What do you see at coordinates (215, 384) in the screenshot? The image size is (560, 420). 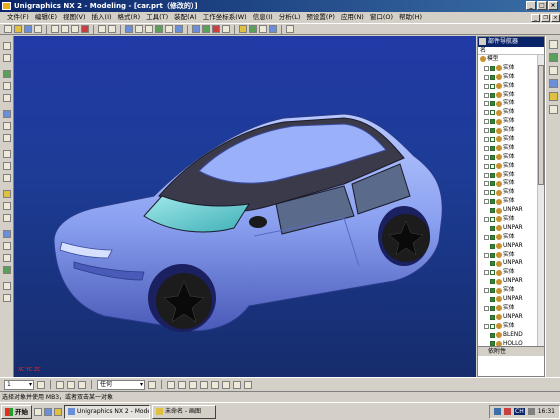 I see `quadrant-icon` at bounding box center [215, 384].